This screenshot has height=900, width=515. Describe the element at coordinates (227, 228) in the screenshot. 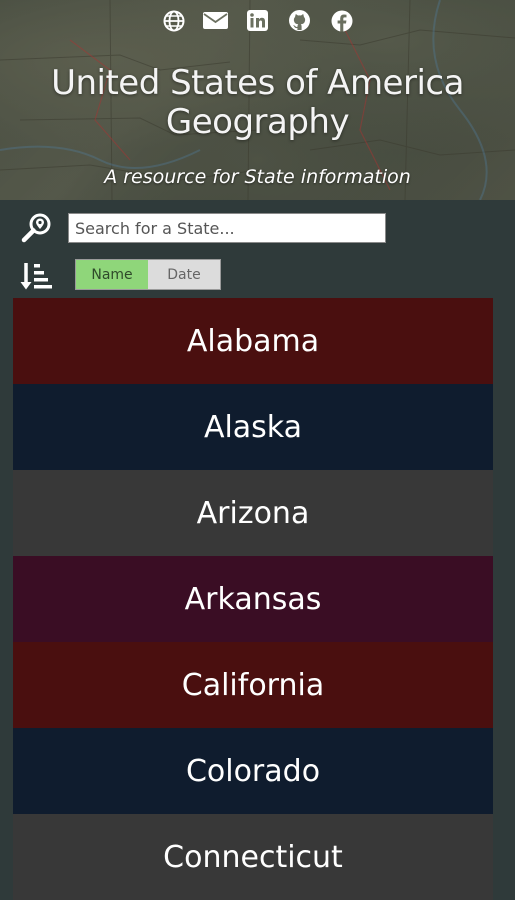

I see `search-input` at that location.